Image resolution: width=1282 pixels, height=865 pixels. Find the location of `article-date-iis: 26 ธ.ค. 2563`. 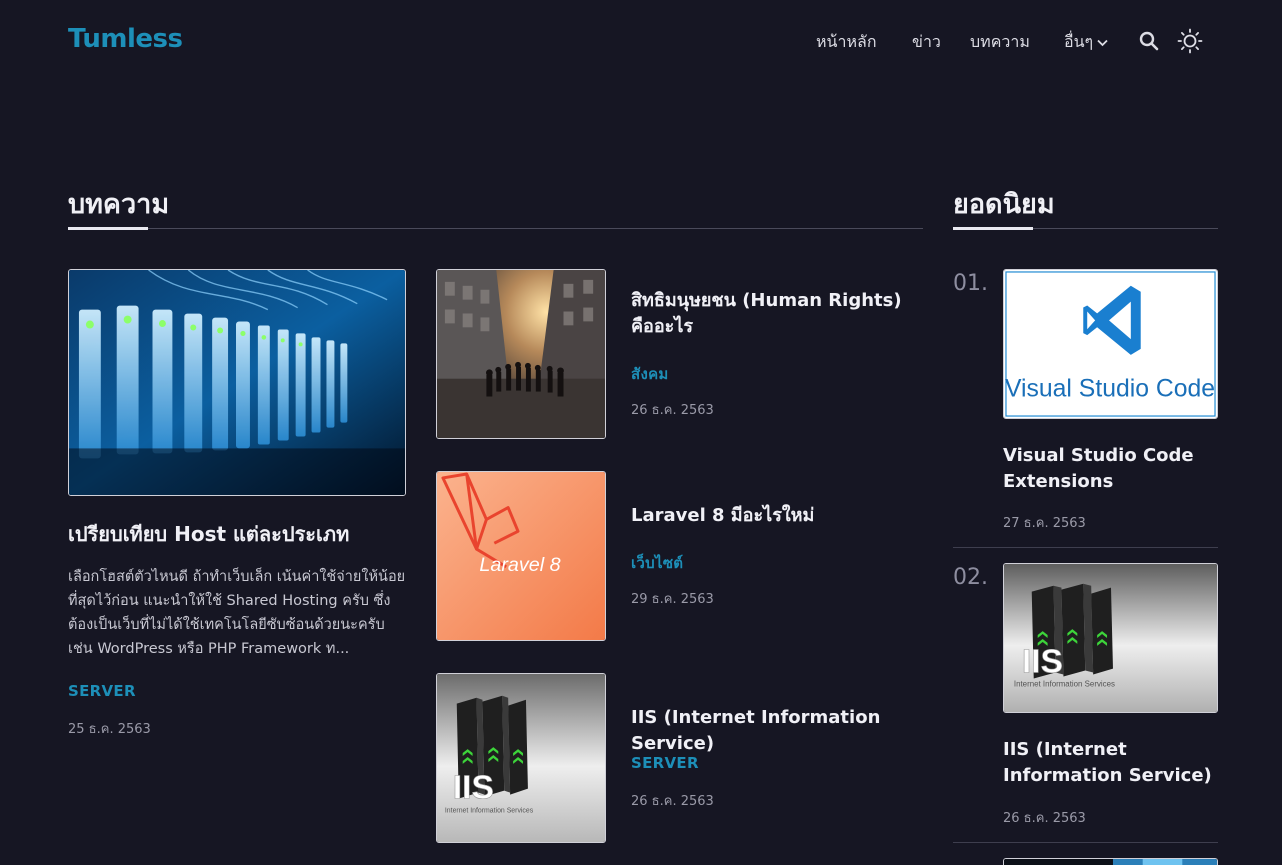

article-date-iis: 26 ธ.ค. 2563 is located at coordinates (672, 801).